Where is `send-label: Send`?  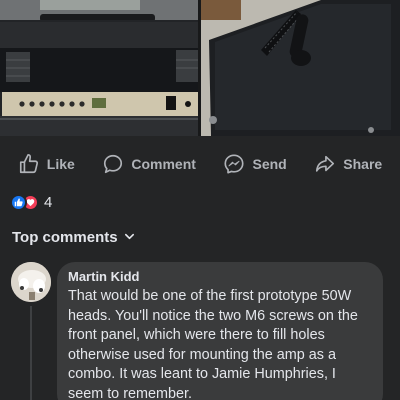 send-label: Send is located at coordinates (269, 164).